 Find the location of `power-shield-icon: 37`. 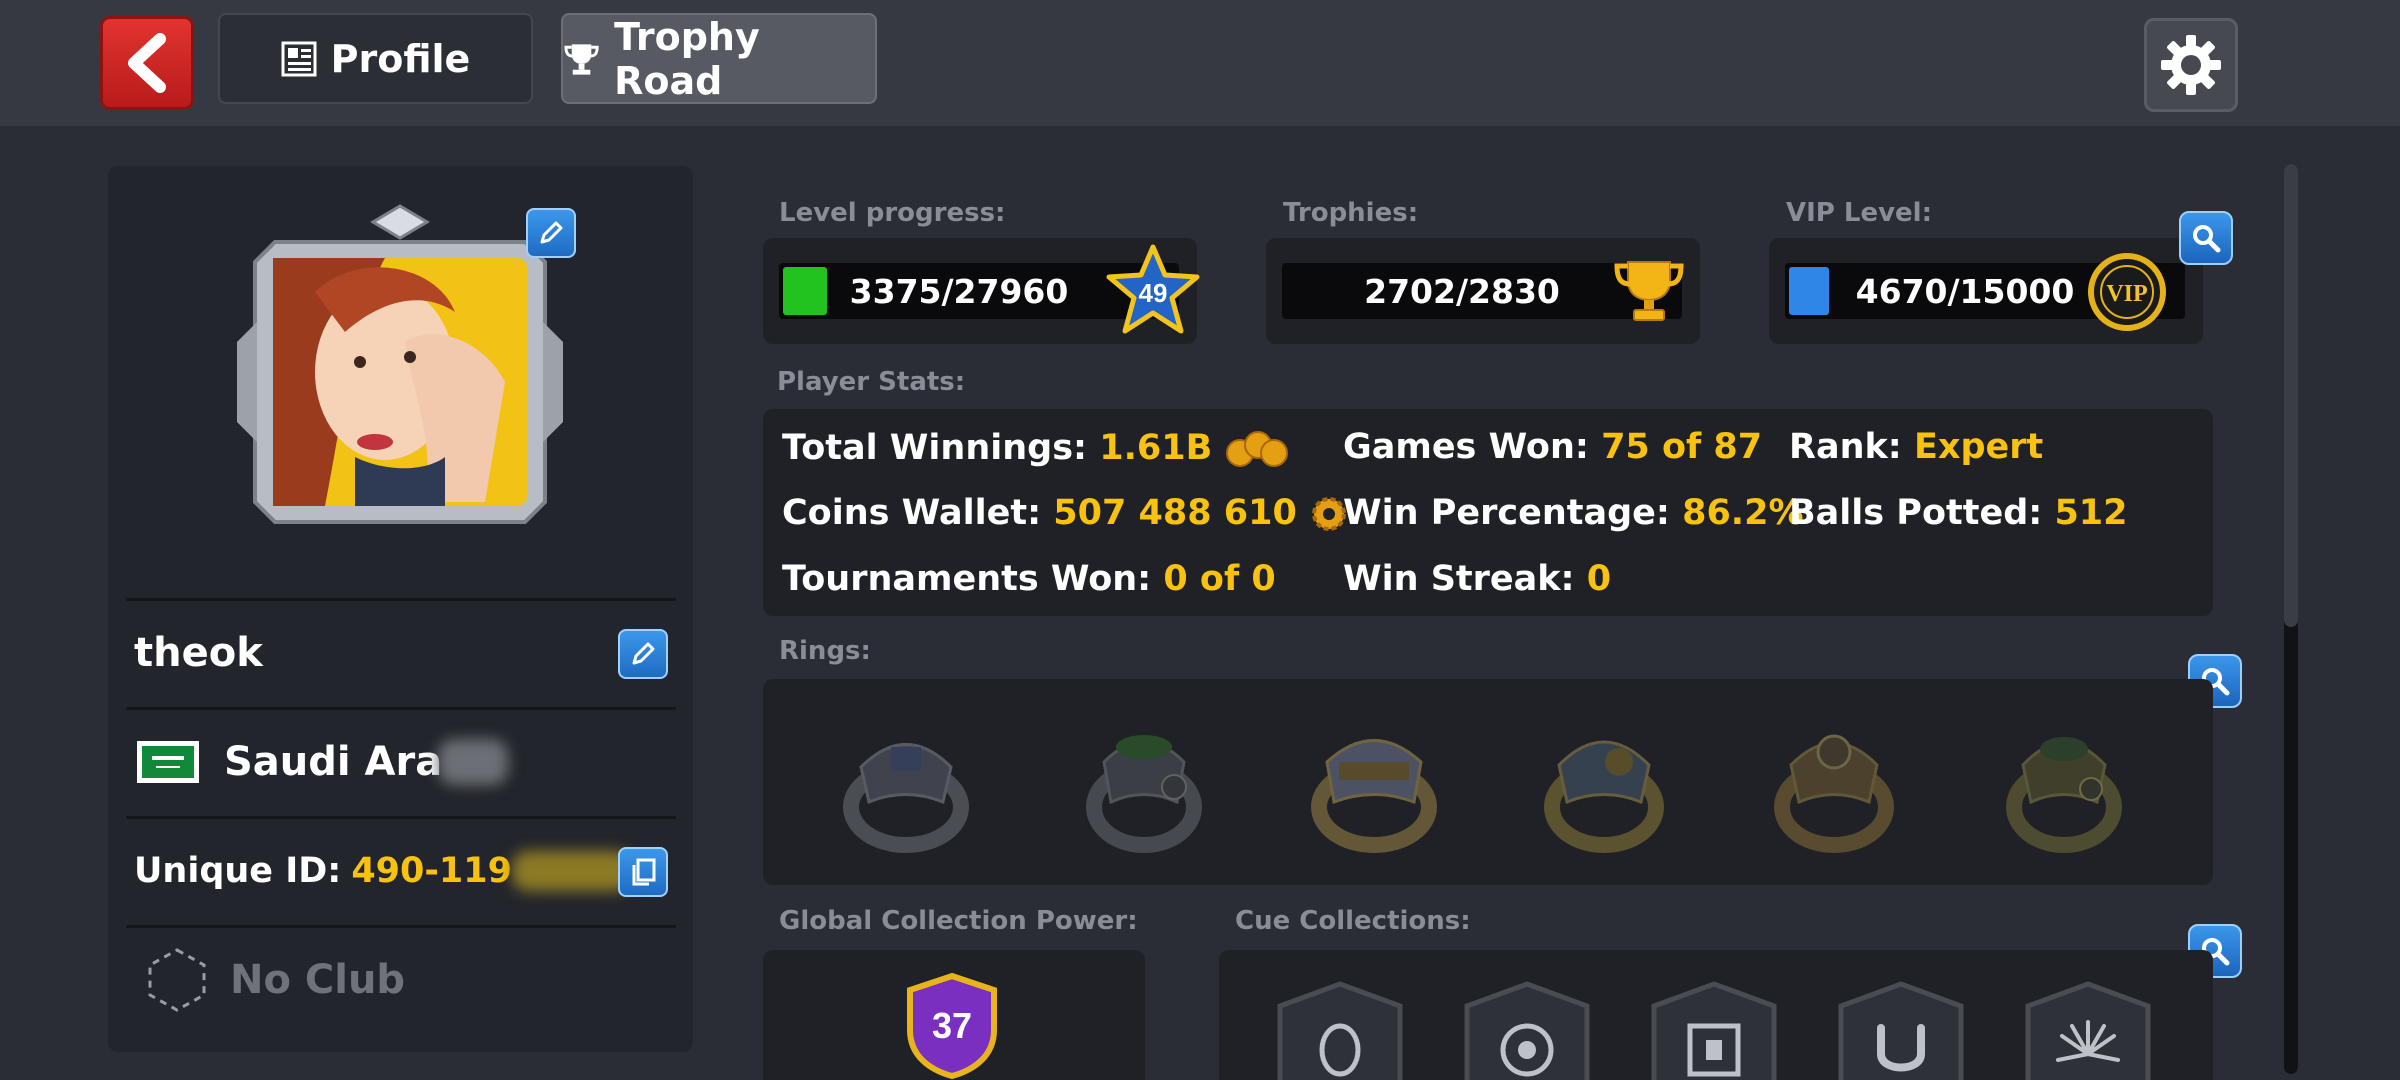

power-shield-icon: 37 is located at coordinates (952, 1026).